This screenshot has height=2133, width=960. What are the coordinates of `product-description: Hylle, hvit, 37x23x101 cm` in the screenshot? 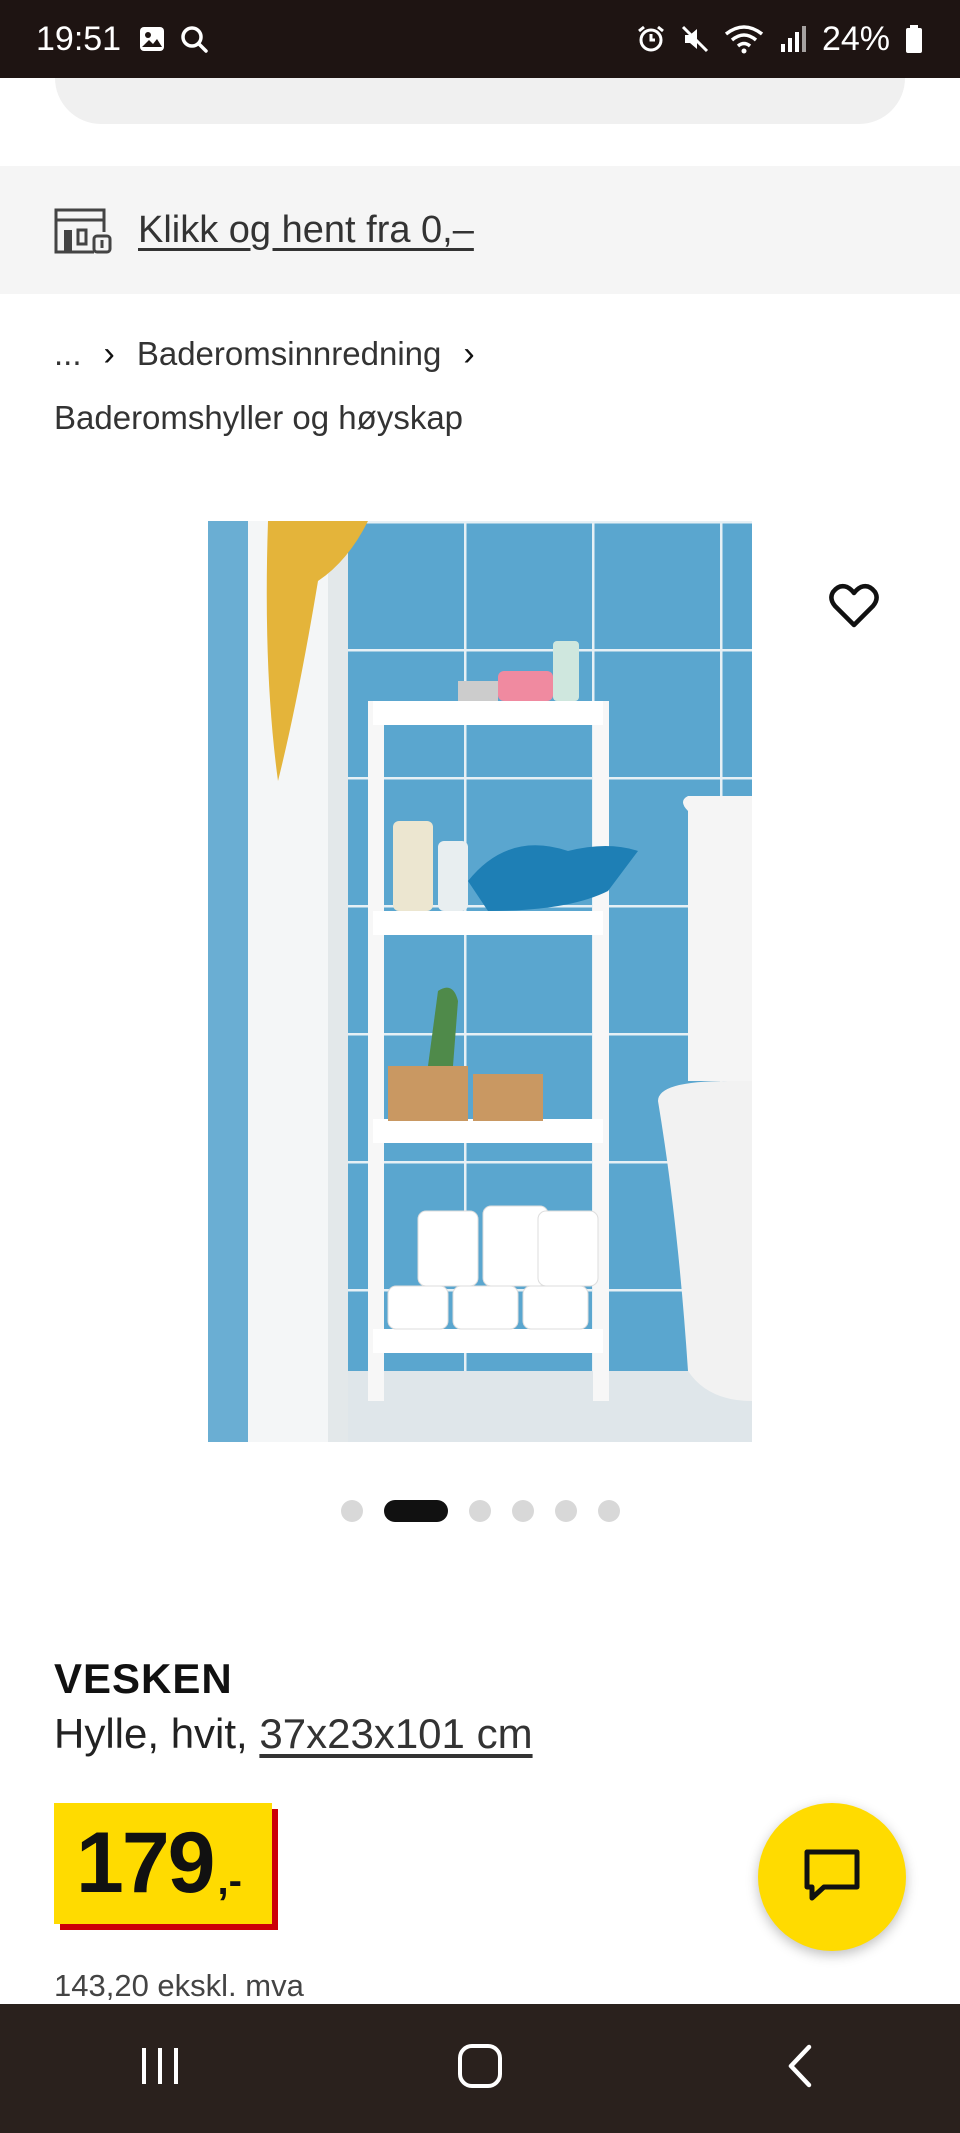 It's located at (293, 1734).